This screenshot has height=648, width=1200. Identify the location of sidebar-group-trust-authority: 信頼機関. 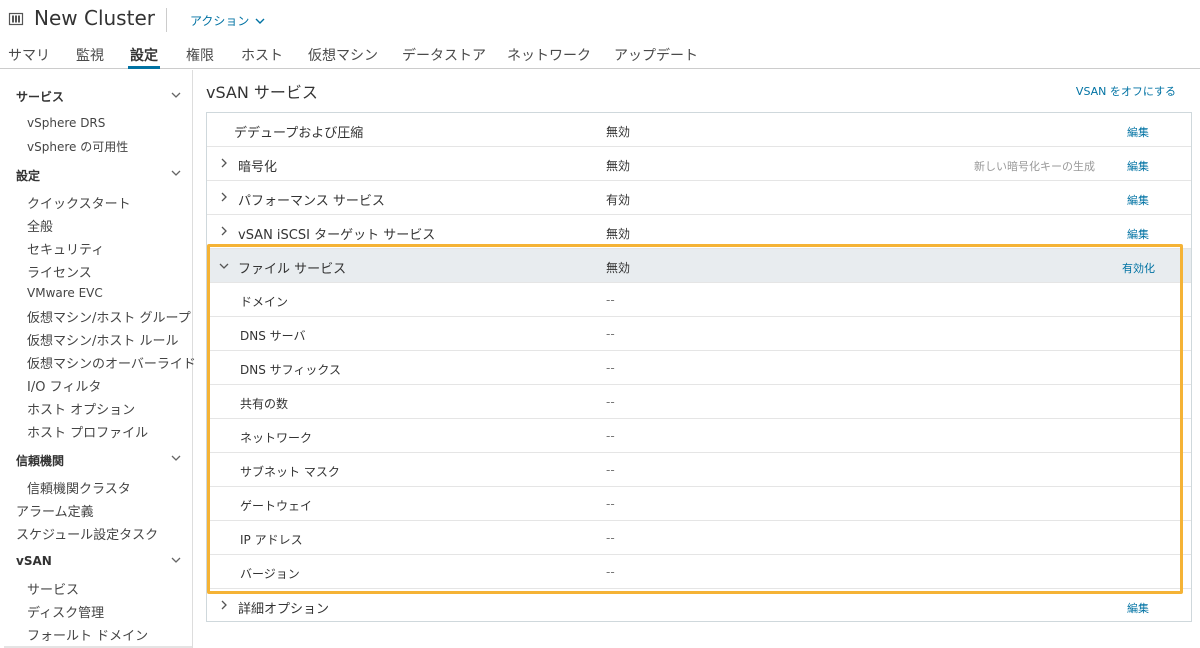
(40, 460).